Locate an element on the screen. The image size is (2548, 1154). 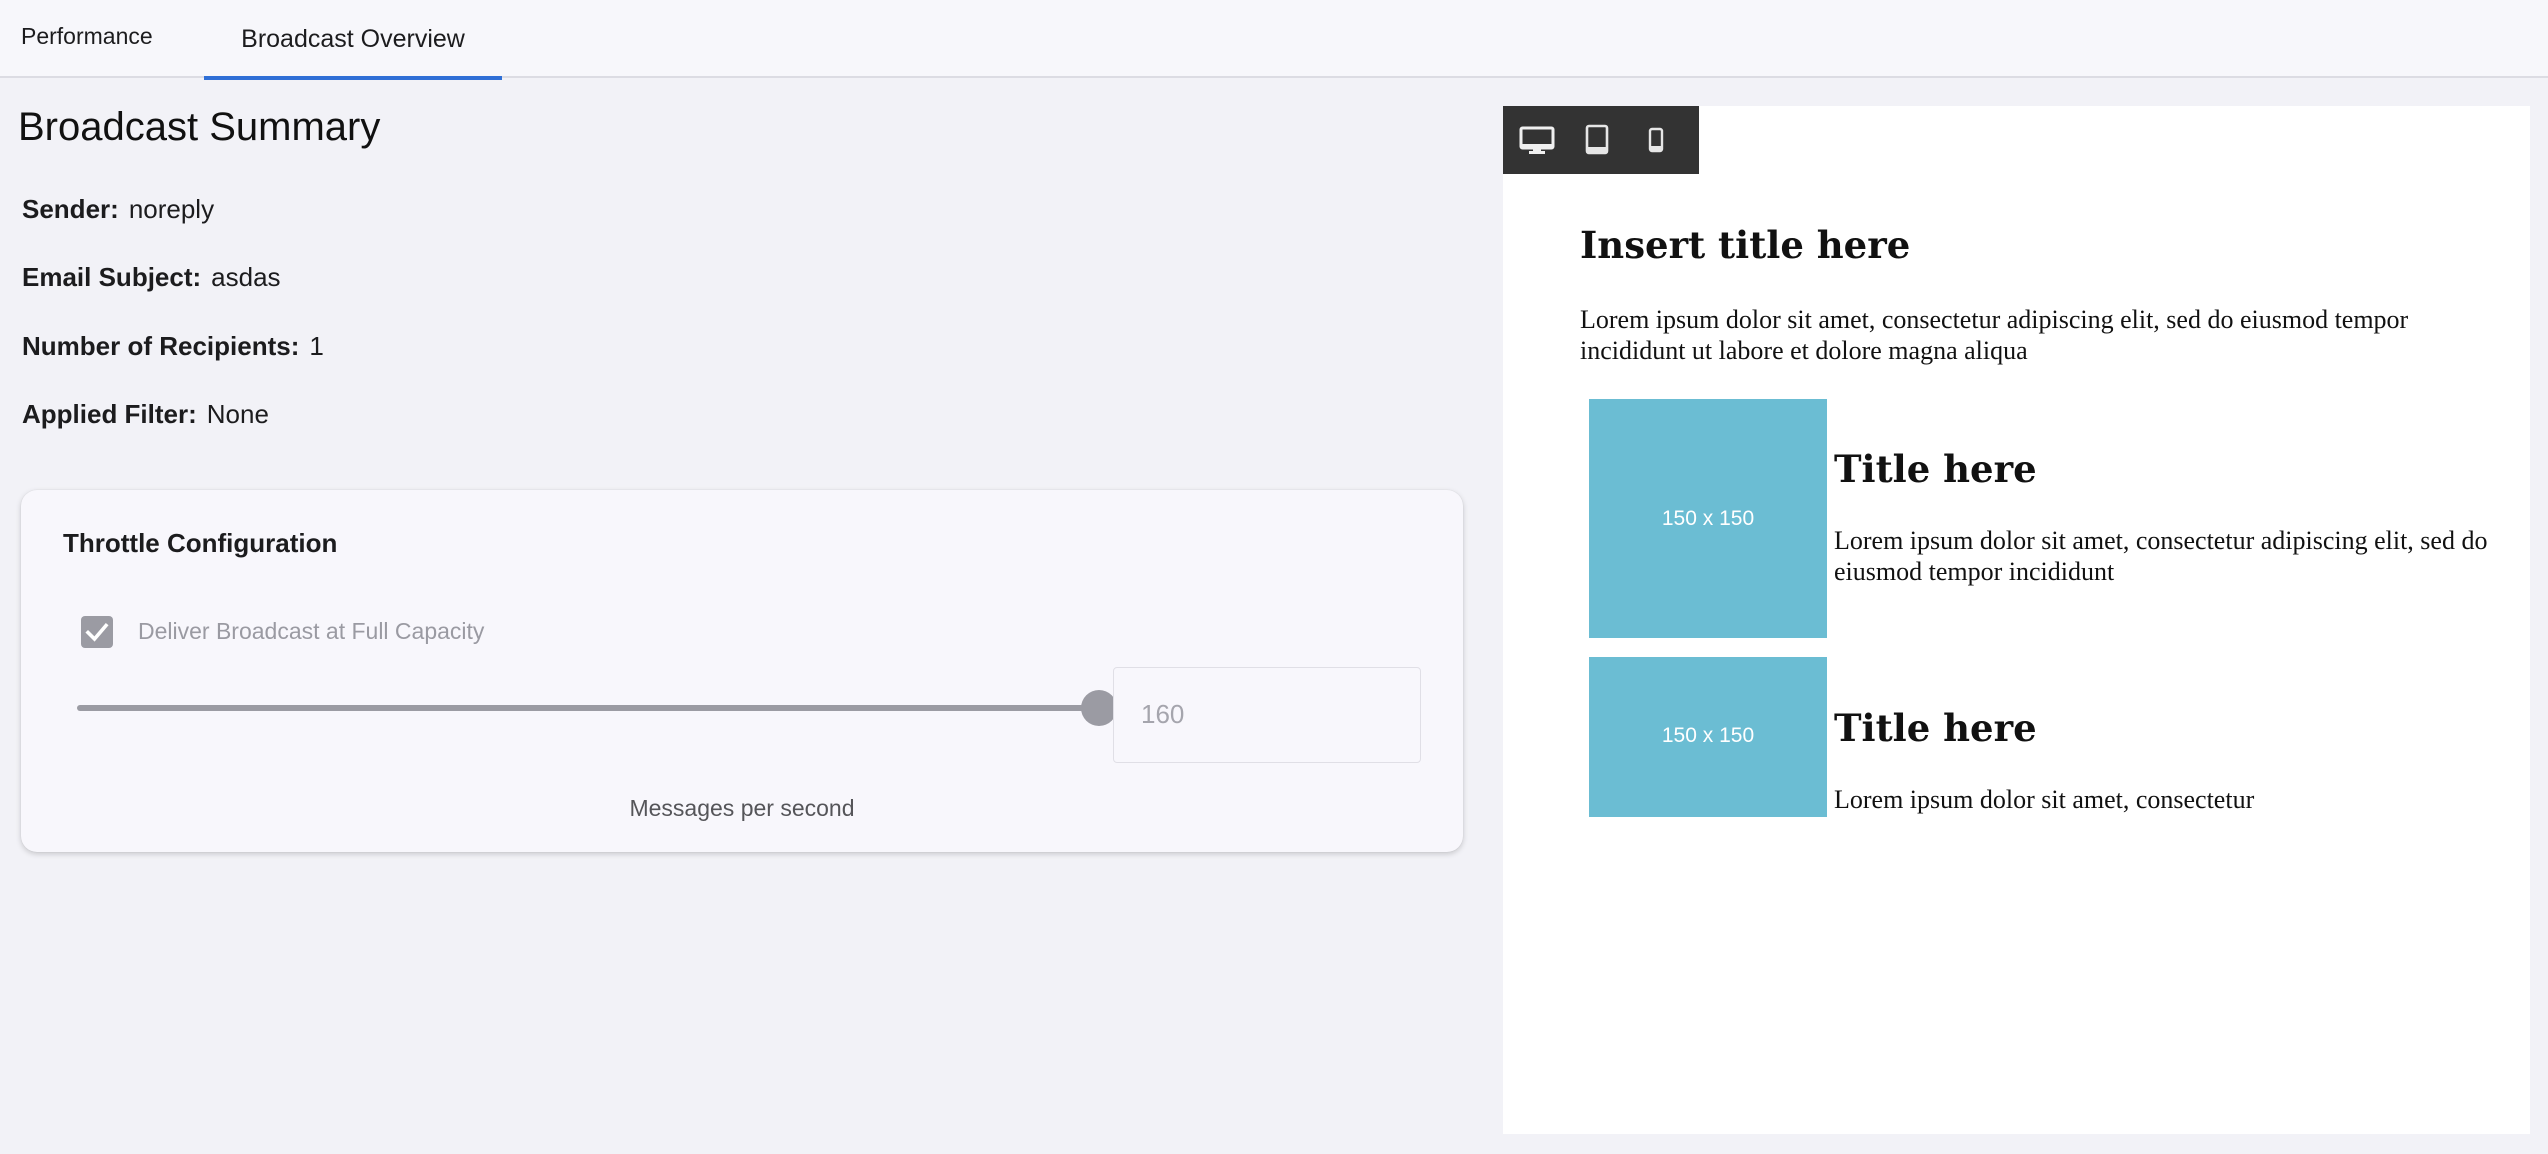
tablet-icon is located at coordinates (1597, 139).